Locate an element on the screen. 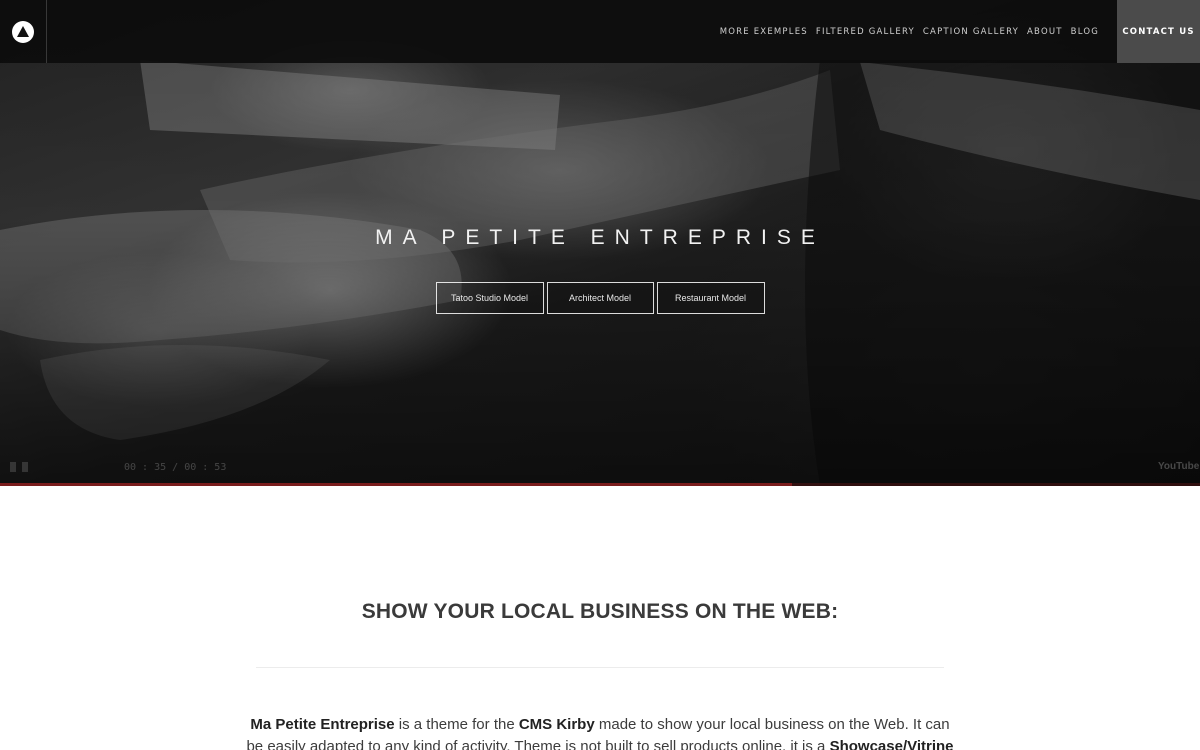 This screenshot has width=1200, height=750. video-progress-bar is located at coordinates (600, 484).